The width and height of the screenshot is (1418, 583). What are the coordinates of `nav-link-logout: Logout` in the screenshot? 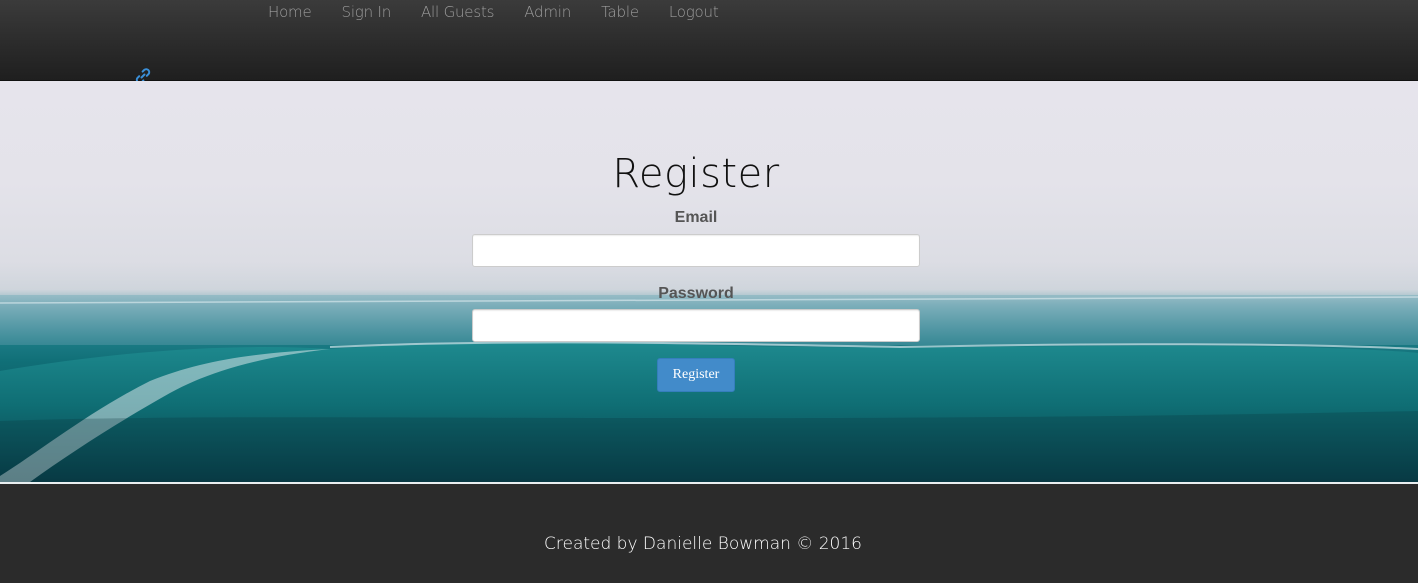 It's located at (709, 12).